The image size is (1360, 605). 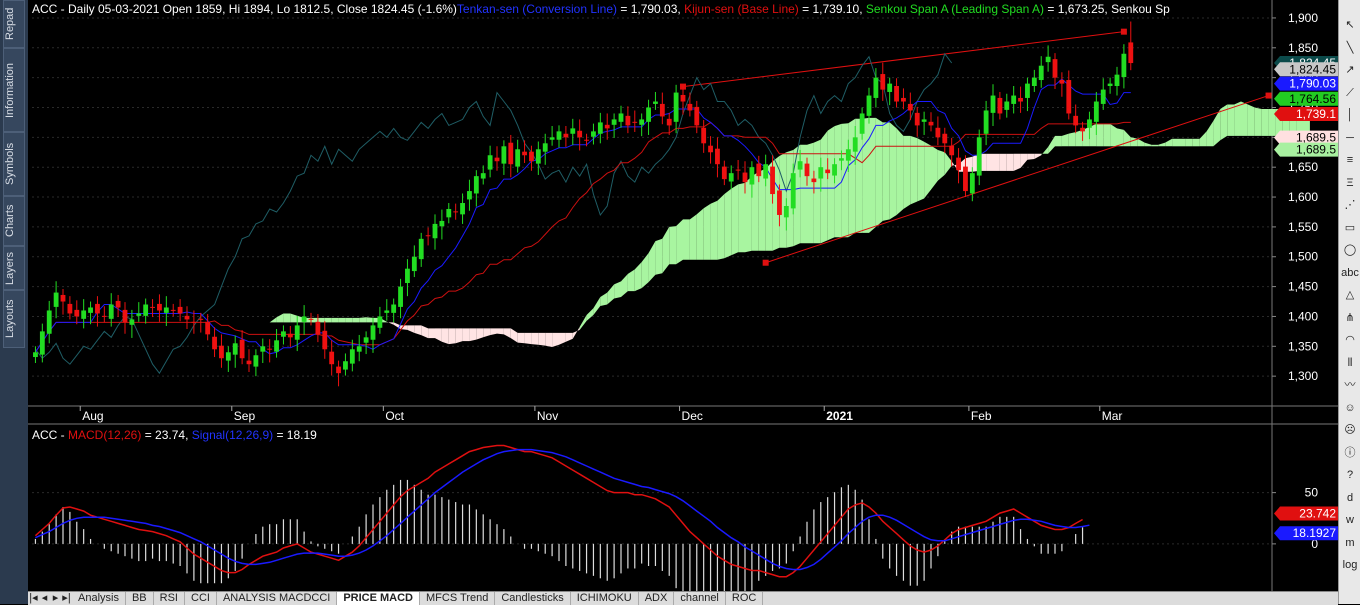 What do you see at coordinates (1350, 498) in the screenshot?
I see `d-icon: d` at bounding box center [1350, 498].